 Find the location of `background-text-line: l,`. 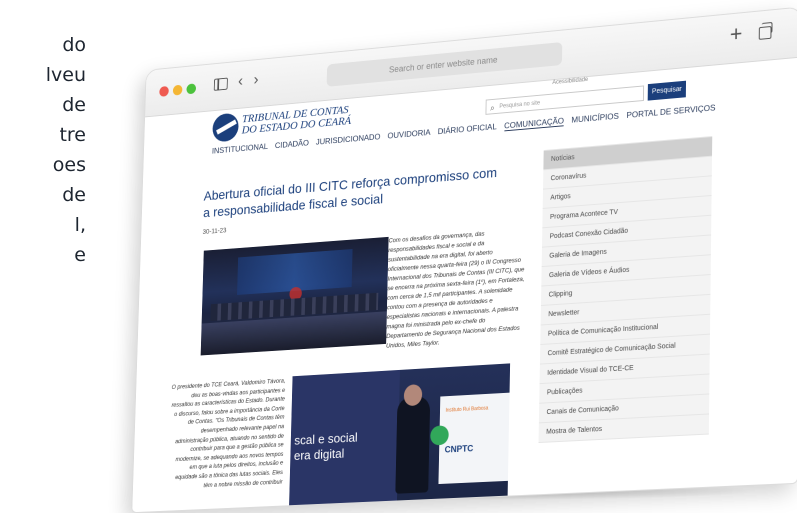

background-text-line: l, is located at coordinates (80, 225).